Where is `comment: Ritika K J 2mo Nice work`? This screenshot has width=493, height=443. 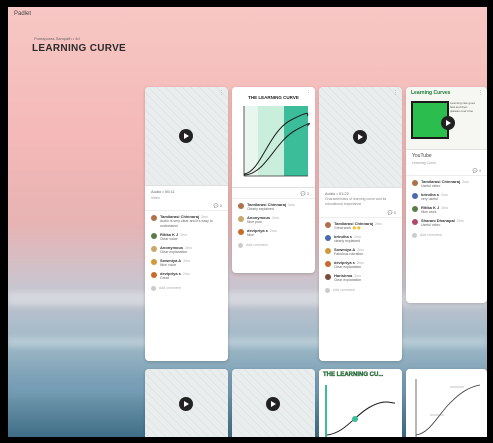
comment: Ritika K J 2mo Nice work is located at coordinates (446, 208).